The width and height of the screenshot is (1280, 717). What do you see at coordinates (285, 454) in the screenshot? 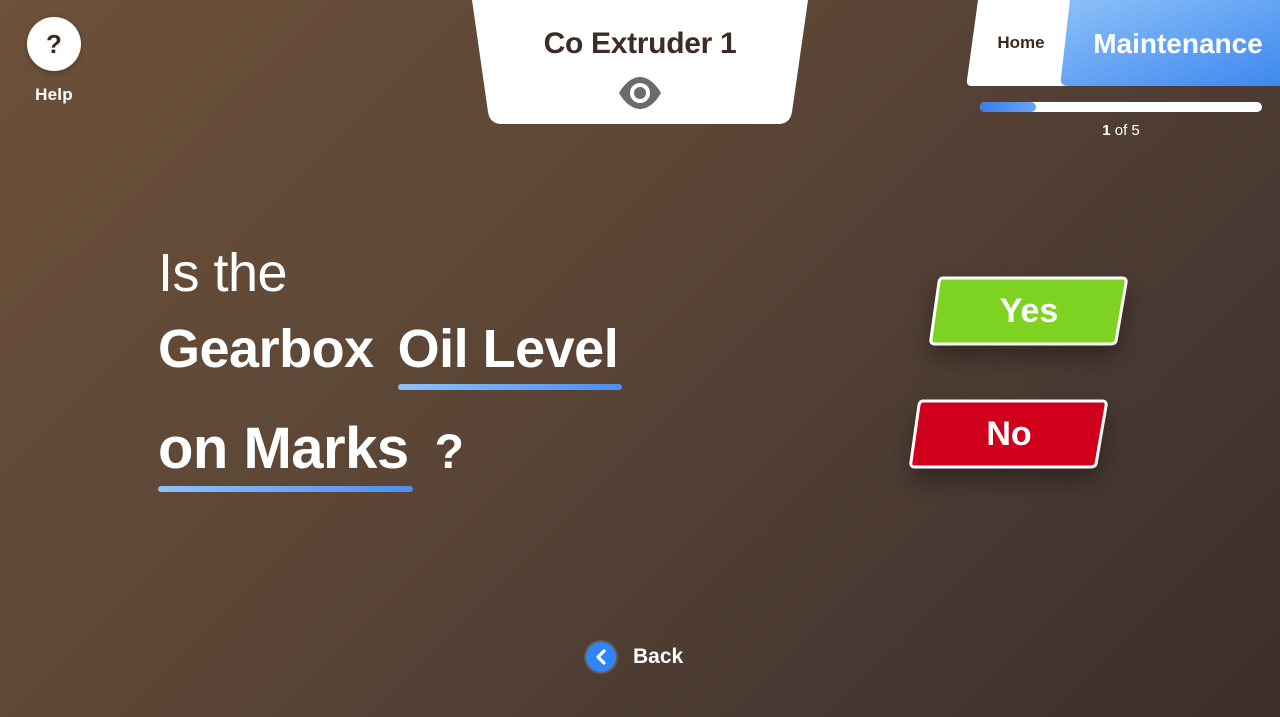
I see `question-on-marks-highlight: on Marks` at bounding box center [285, 454].